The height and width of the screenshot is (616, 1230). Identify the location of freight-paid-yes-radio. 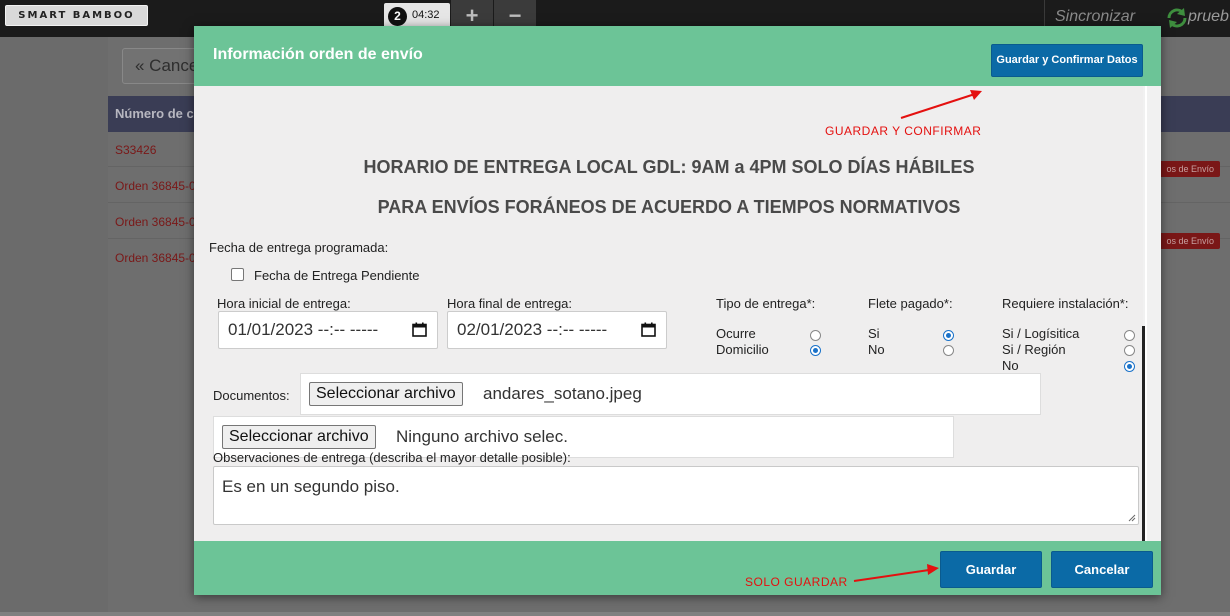
(948, 335).